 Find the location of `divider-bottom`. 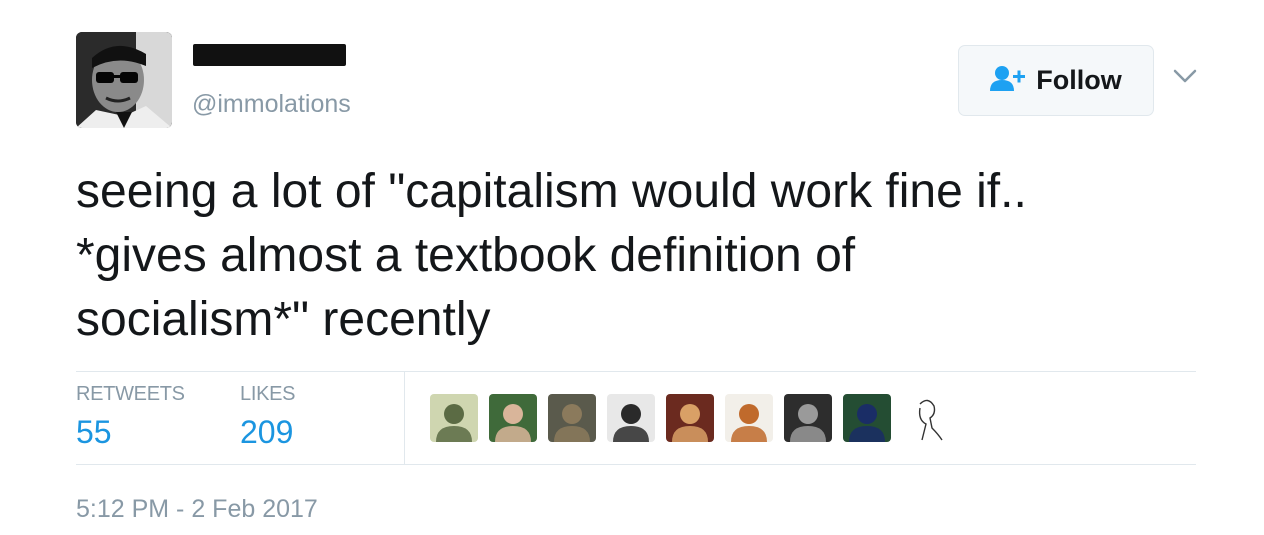

divider-bottom is located at coordinates (636, 464).